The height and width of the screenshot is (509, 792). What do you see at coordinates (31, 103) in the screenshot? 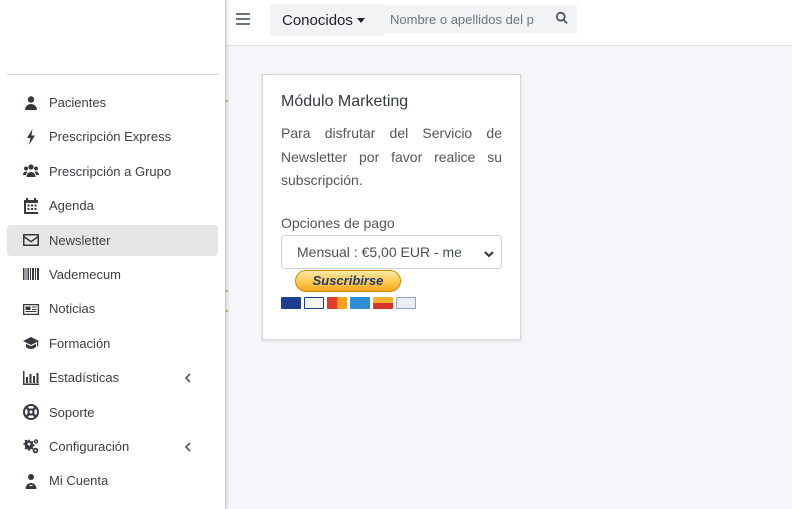
I see `user-icon` at bounding box center [31, 103].